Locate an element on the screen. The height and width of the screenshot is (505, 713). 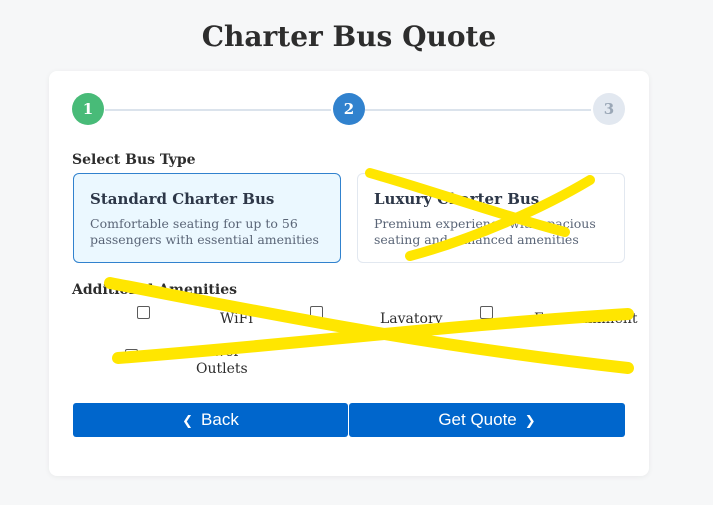
option-title: Luxury Charter Bus is located at coordinates (457, 199).